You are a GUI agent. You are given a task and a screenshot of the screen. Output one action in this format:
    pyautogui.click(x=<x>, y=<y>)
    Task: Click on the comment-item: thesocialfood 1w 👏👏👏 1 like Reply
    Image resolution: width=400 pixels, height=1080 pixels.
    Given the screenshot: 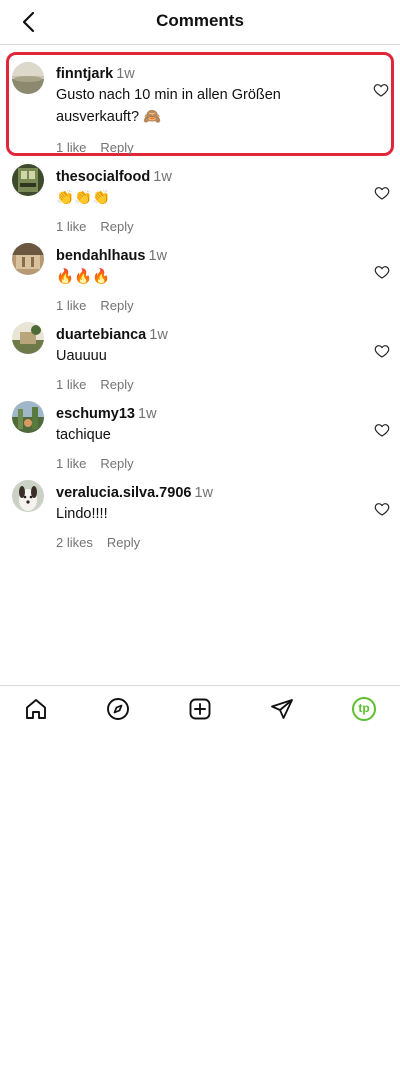 What is the action you would take?
    pyautogui.click(x=200, y=195)
    